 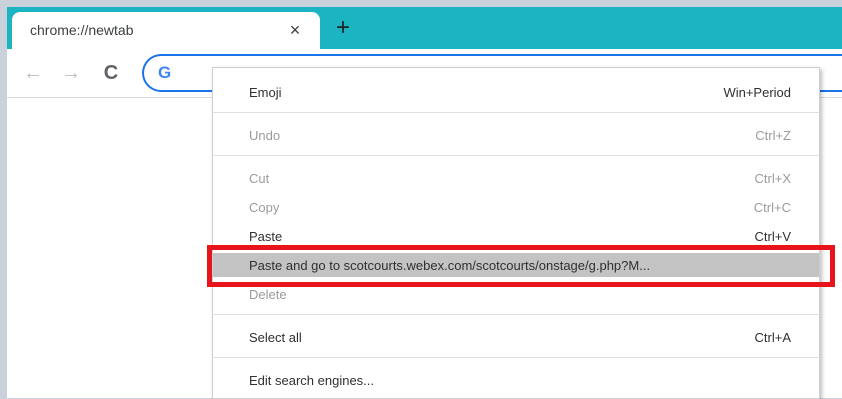 I want to click on menu-item-label: Select all, so click(x=275, y=337).